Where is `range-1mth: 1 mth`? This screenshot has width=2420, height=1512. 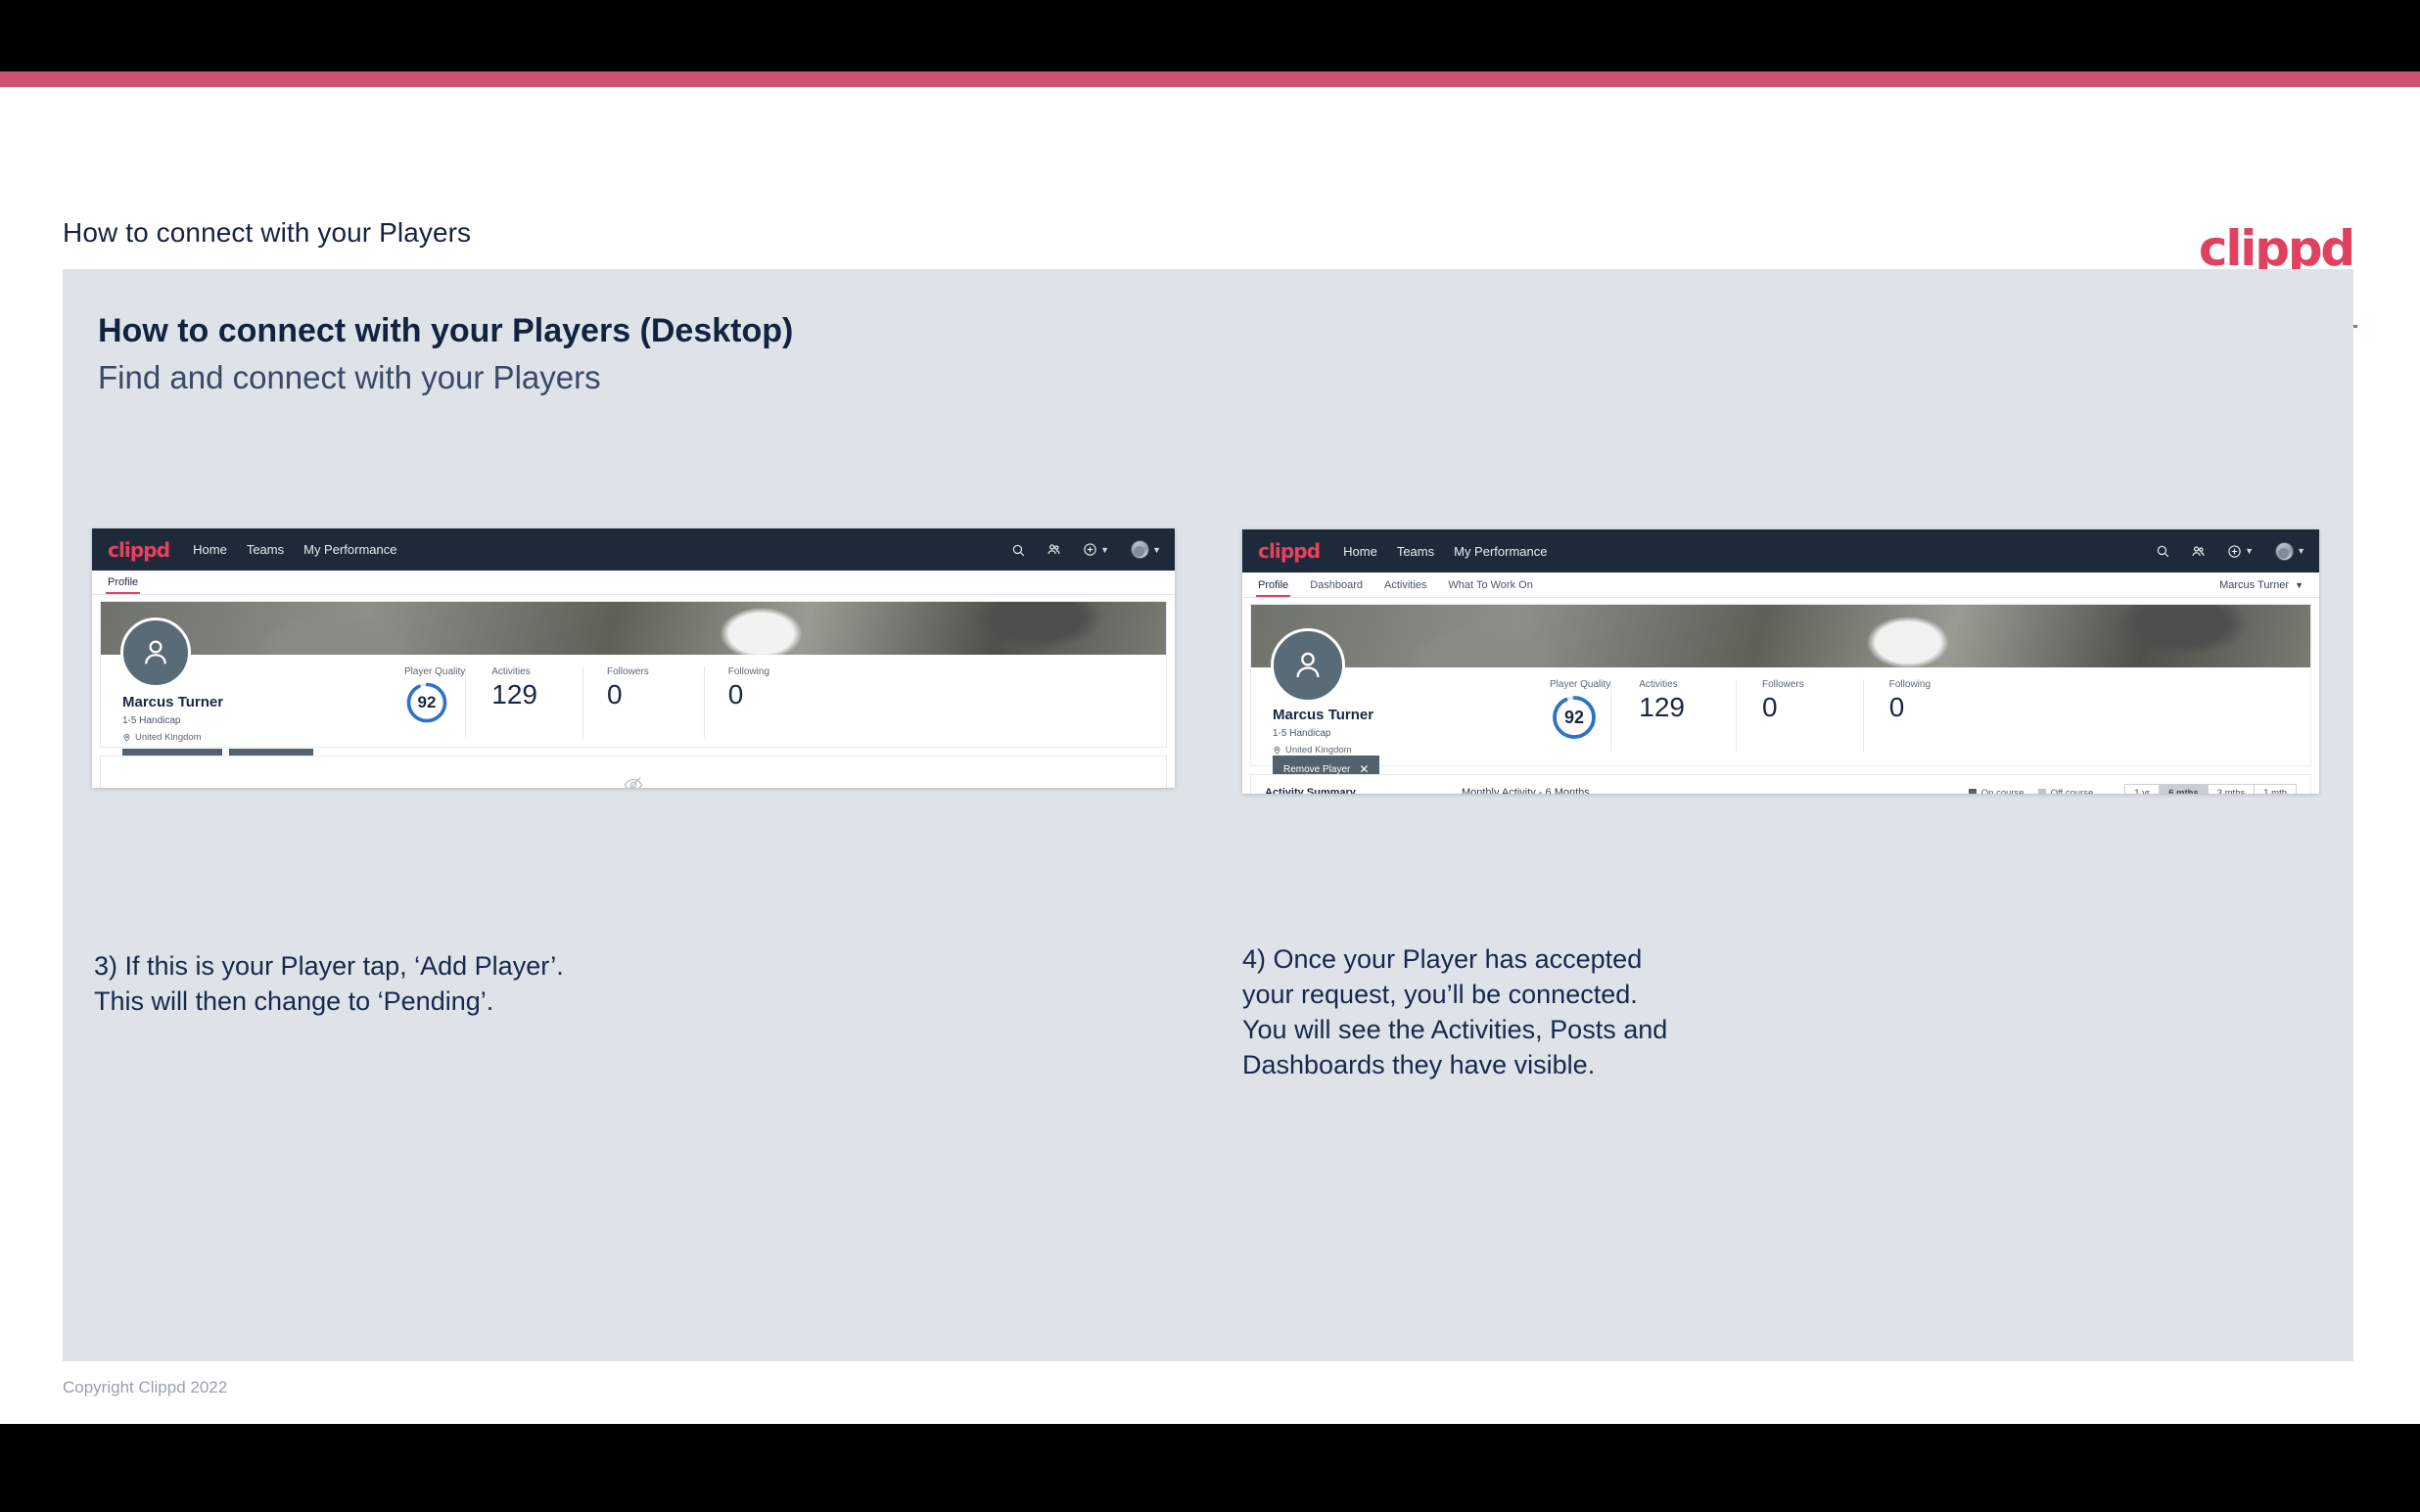 range-1mth: 1 mth is located at coordinates (2275, 789).